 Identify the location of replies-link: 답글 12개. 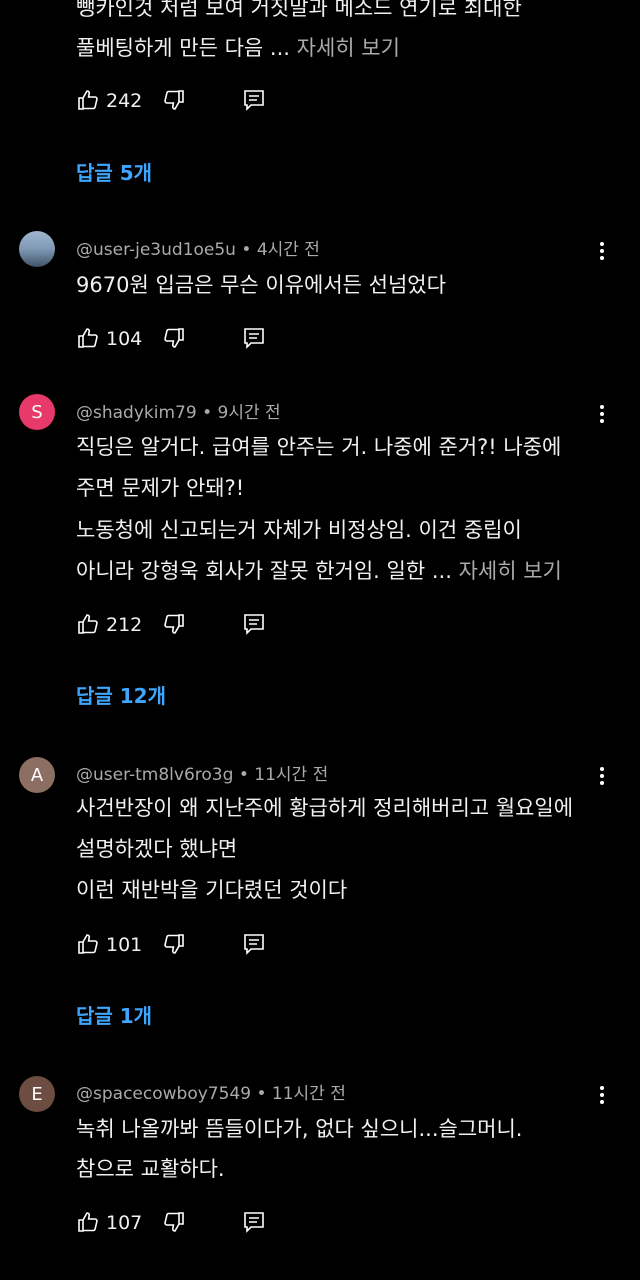
(121, 694).